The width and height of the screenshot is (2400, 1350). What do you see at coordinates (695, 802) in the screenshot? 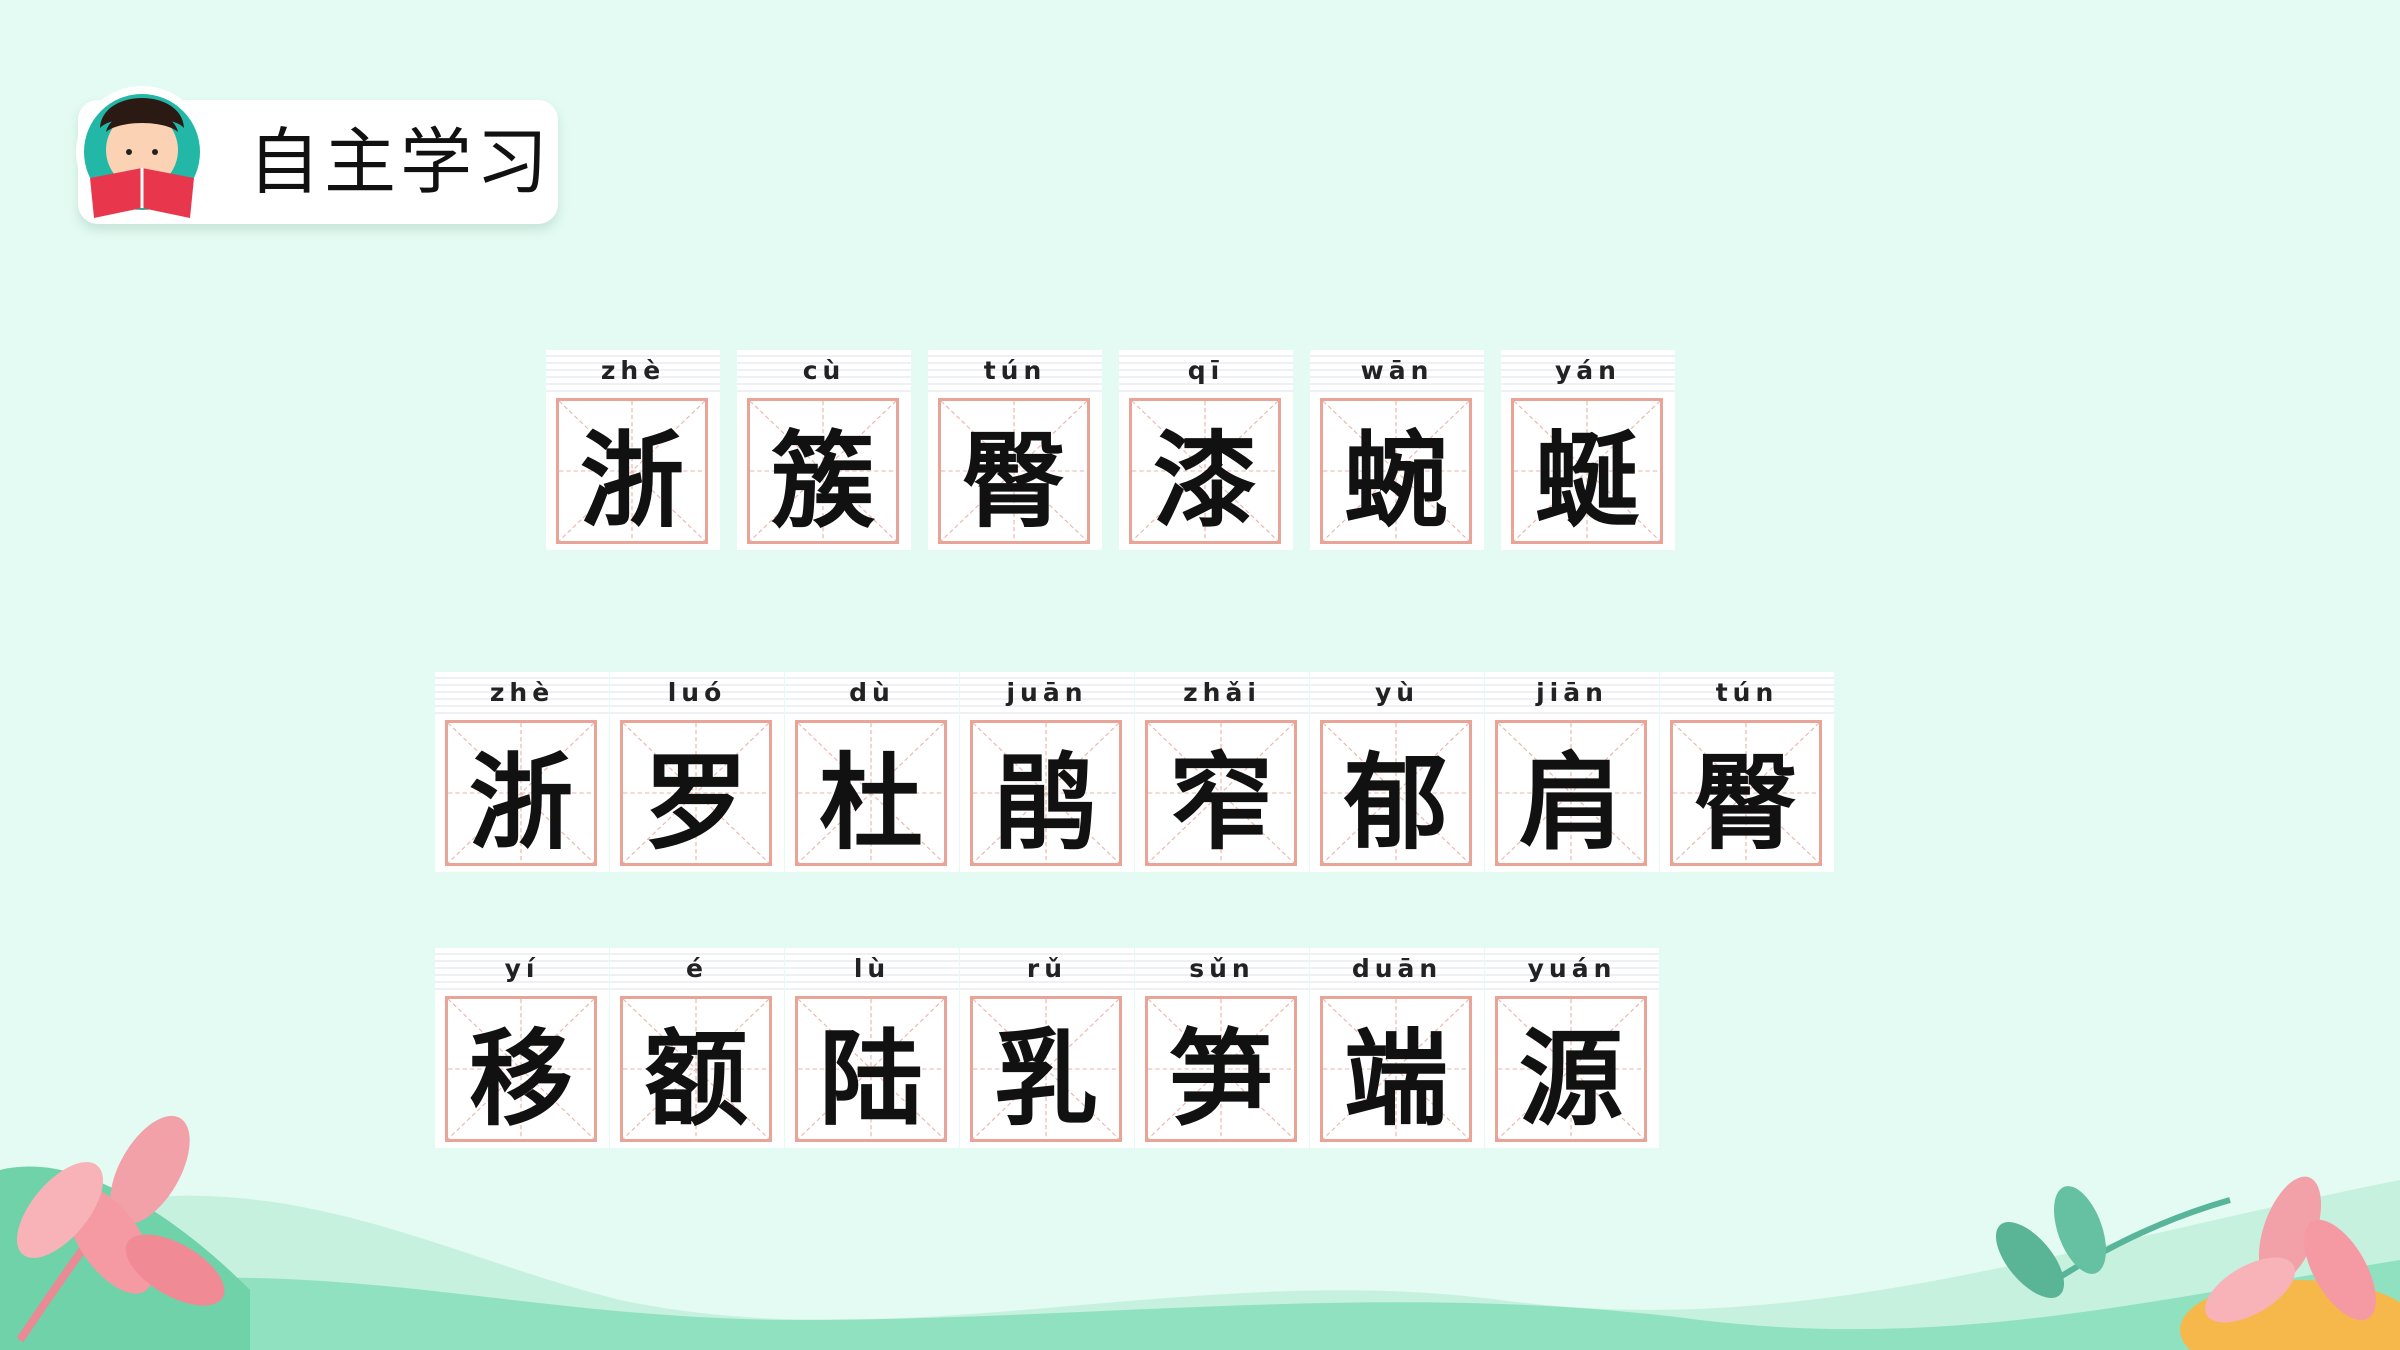
I see `hanzi-character: 罗` at bounding box center [695, 802].